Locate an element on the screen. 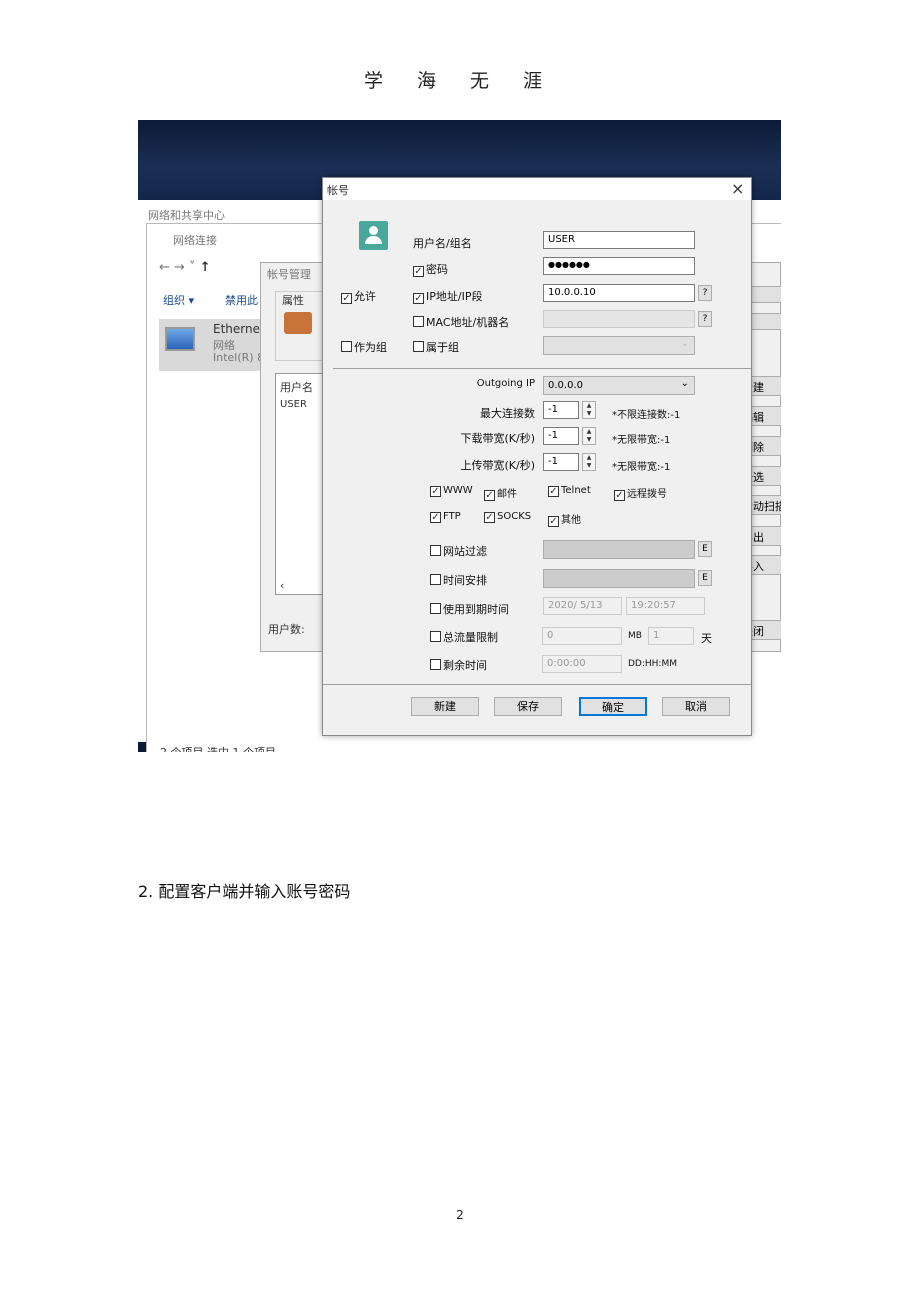 The width and height of the screenshot is (920, 1302). sharing-center-title: 网络和共享中心 is located at coordinates (186, 215).